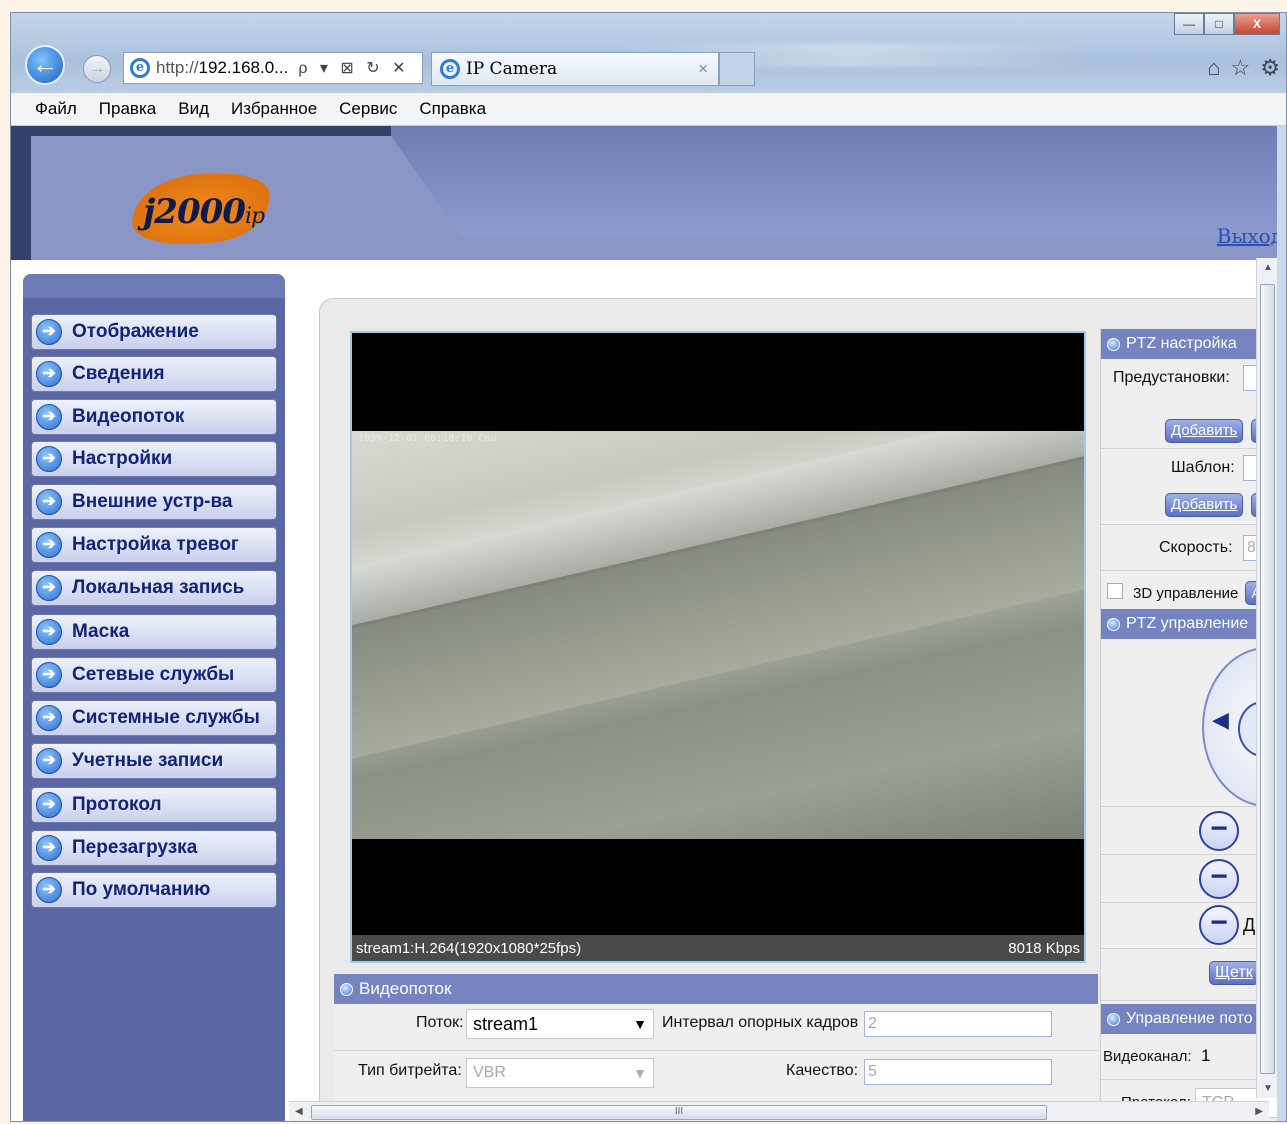  I want to click on bitrate-readout: 8018 Kbps, so click(1044, 948).